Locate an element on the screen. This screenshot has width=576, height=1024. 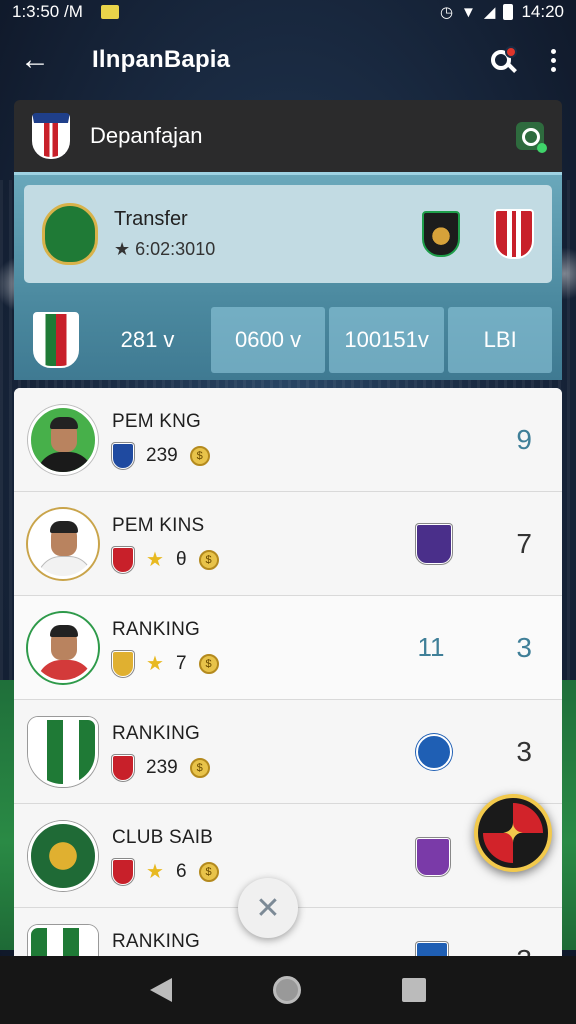
status-bar: 1:3:50 /M ◷ ▼ ◢ 14:20 is located at coordinates (288, 12).